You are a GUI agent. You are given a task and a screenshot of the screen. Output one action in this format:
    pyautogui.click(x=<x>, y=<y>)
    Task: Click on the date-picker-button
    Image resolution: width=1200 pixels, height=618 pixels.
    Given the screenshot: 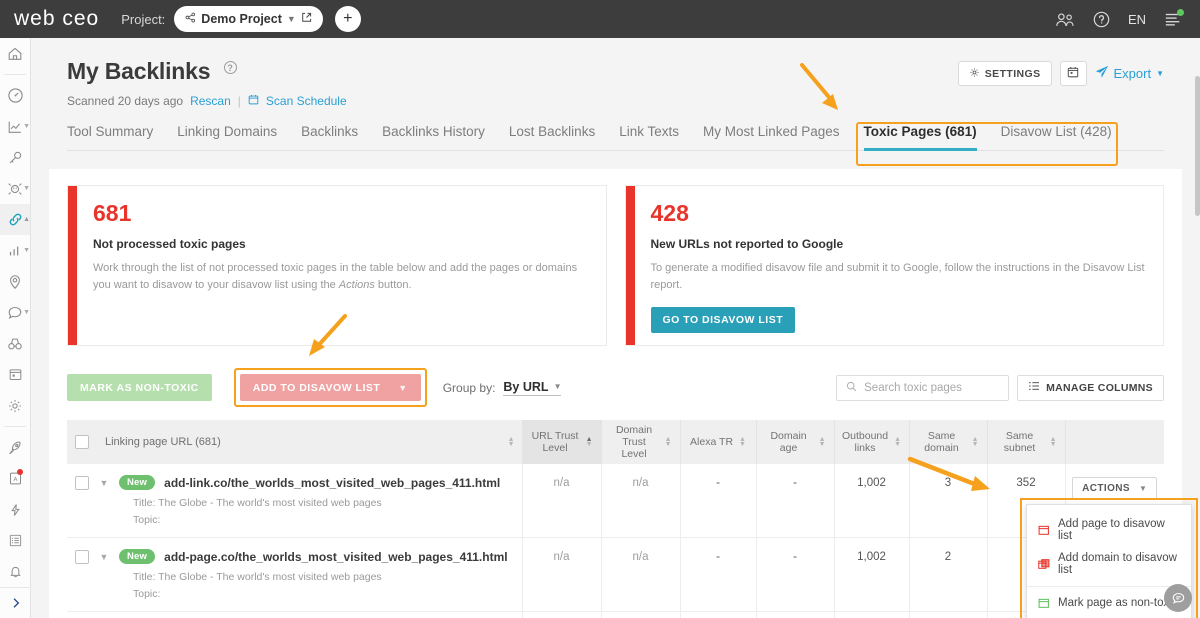 What is the action you would take?
    pyautogui.click(x=1073, y=73)
    